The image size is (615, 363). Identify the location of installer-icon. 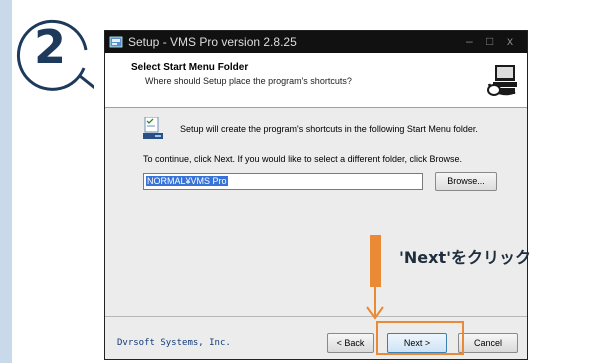
(116, 42).